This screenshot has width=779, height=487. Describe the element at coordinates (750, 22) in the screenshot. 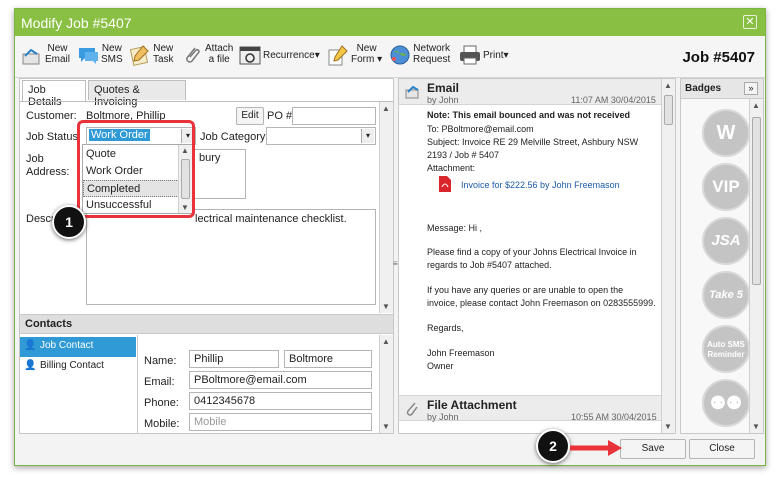

I see `close-window-icon: ✕` at that location.